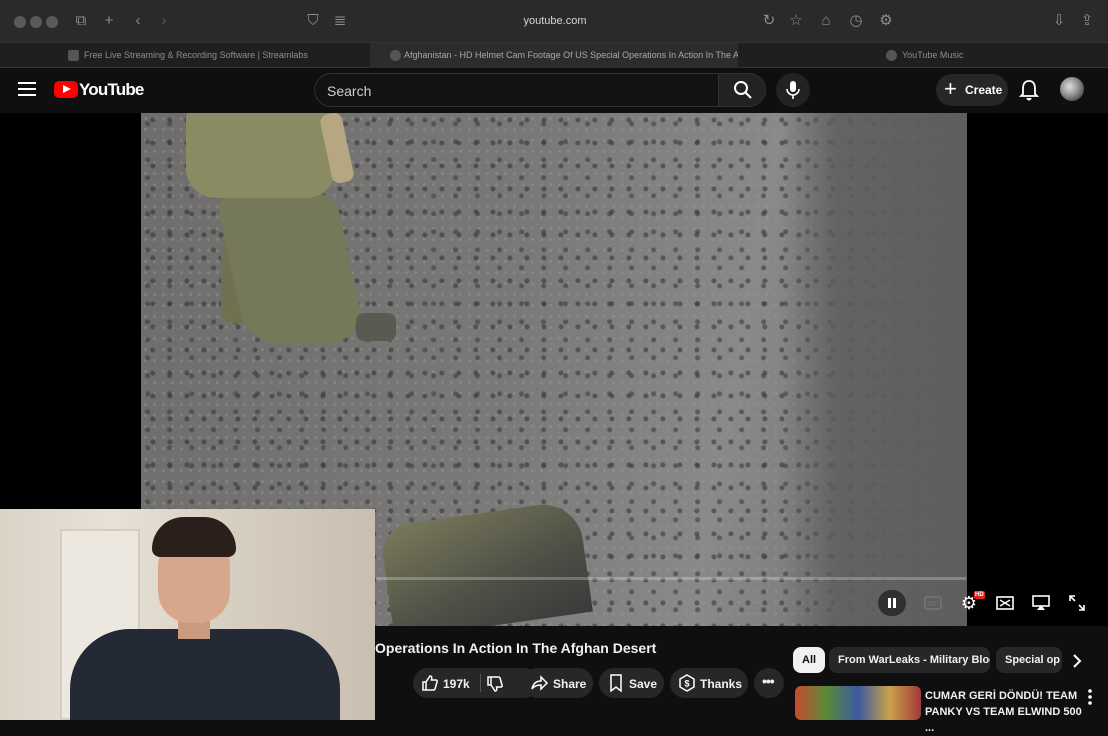  What do you see at coordinates (261, 155) in the screenshot?
I see `soldier-torso` at bounding box center [261, 155].